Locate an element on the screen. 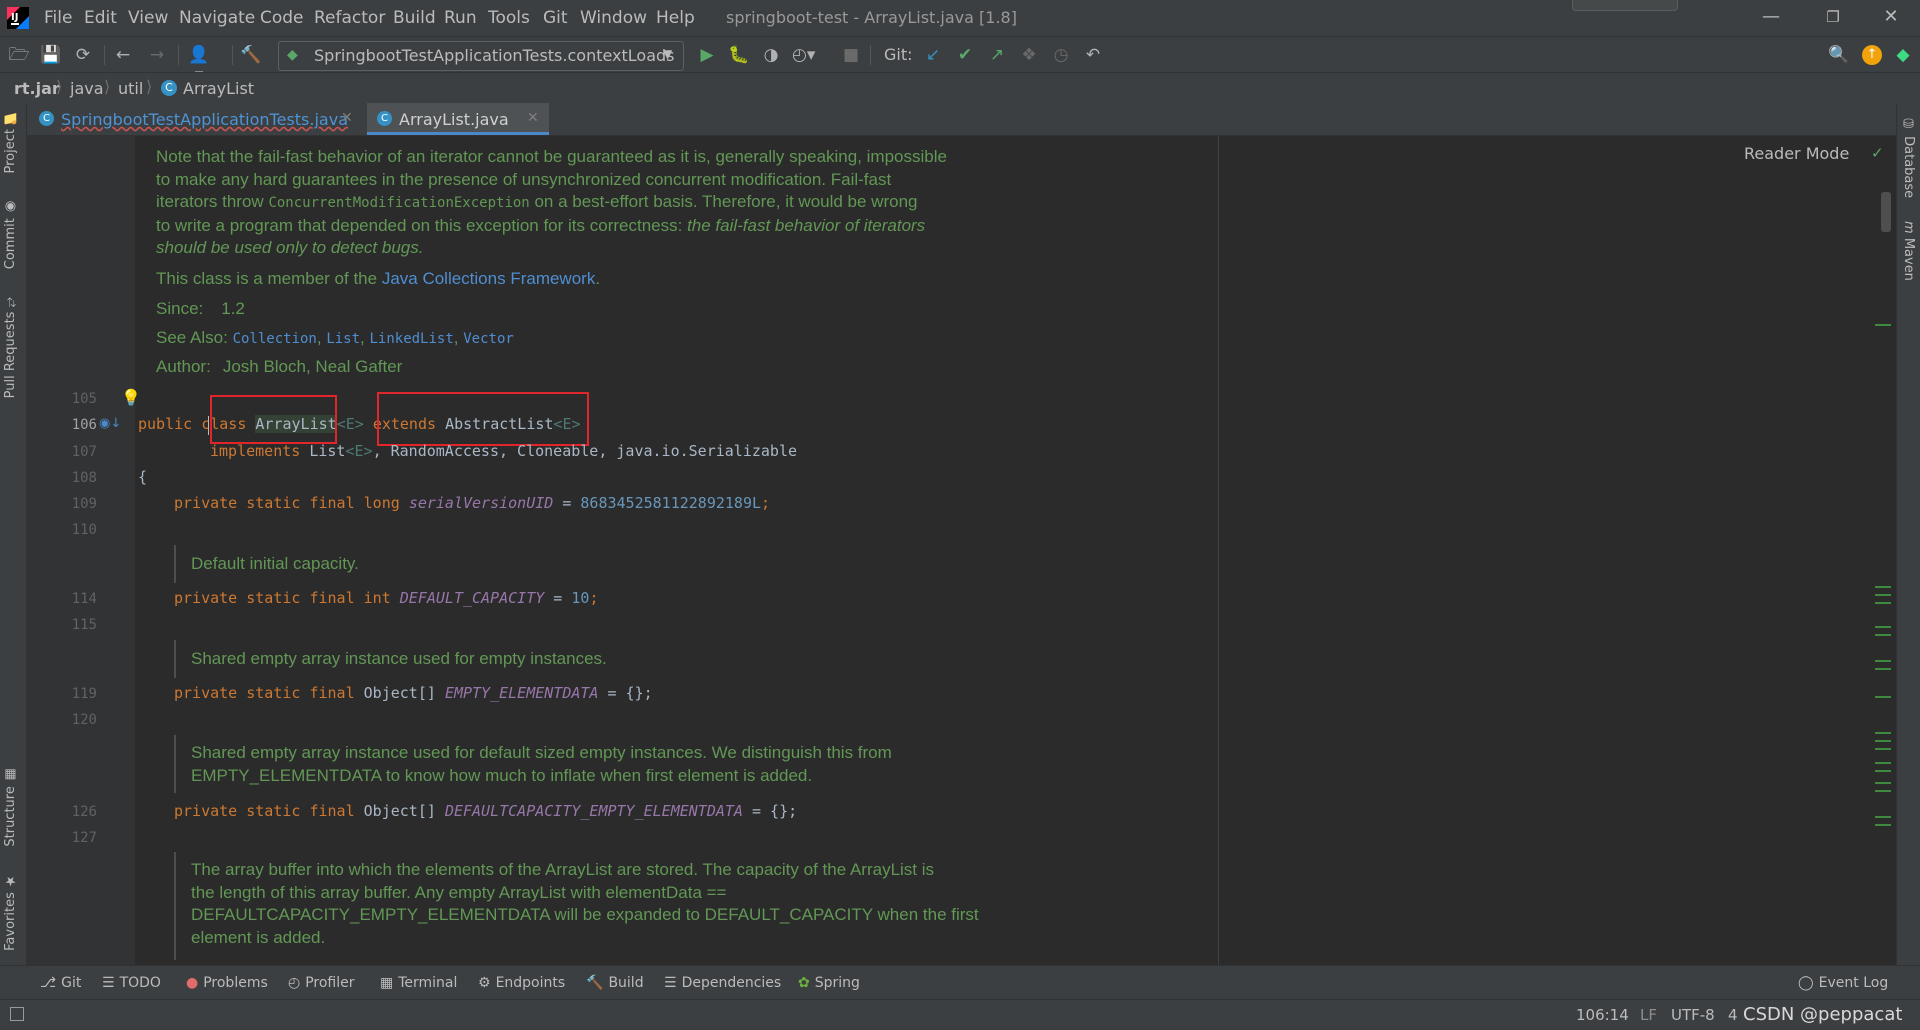  menu-run: Run is located at coordinates (460, 18).